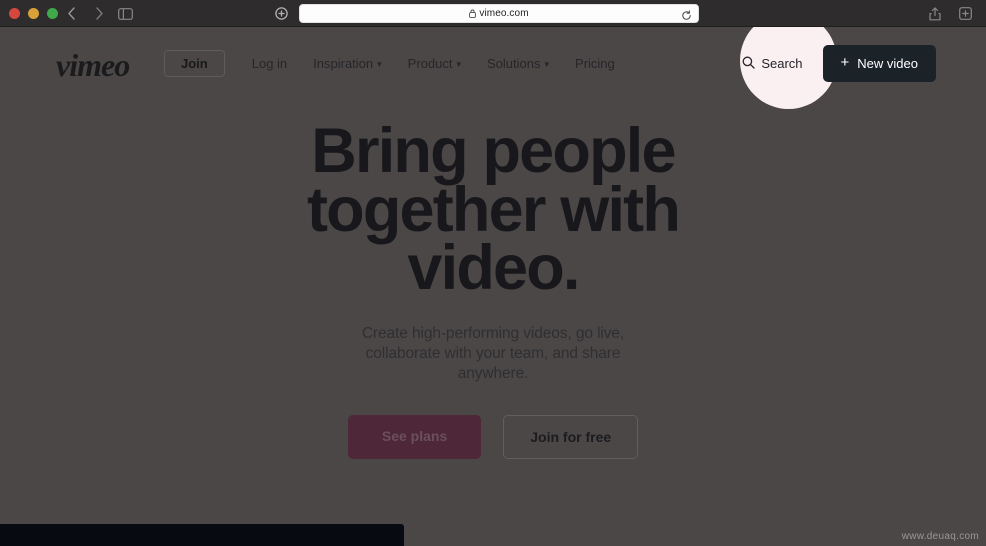 The image size is (986, 546). I want to click on nav-link-label: Log in, so click(269, 63).